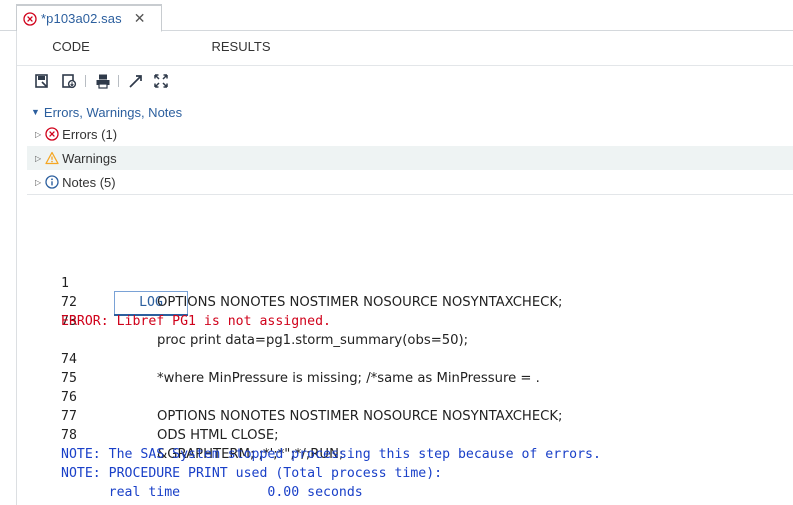  What do you see at coordinates (212, 492) in the screenshot?
I see `log-note-line: real time 0.00 seconds` at bounding box center [212, 492].